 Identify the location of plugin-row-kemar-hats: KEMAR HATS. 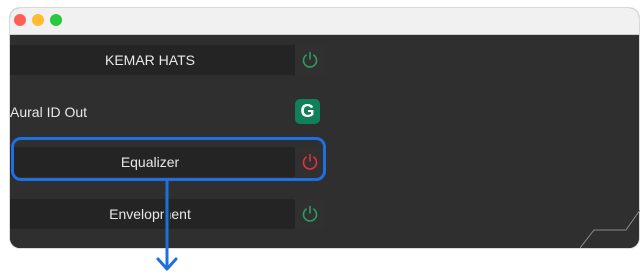
(167, 60).